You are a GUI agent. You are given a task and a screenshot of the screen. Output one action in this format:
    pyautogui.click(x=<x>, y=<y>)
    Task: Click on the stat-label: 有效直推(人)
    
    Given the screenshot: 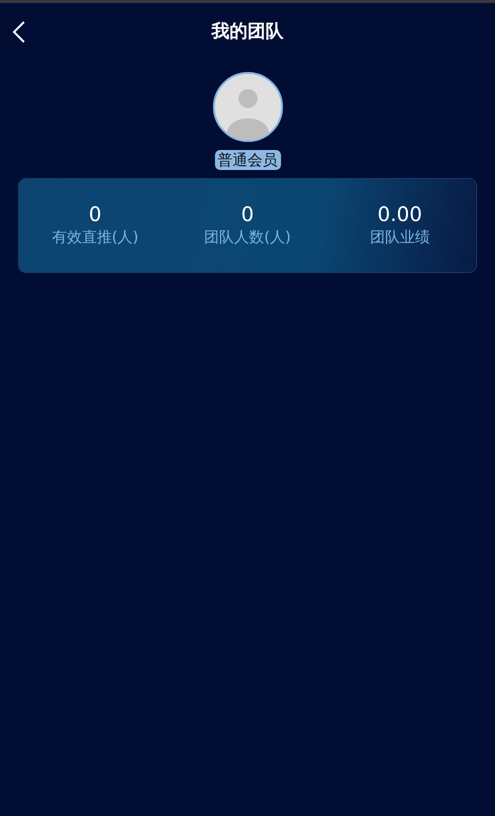 What is the action you would take?
    pyautogui.click(x=95, y=237)
    